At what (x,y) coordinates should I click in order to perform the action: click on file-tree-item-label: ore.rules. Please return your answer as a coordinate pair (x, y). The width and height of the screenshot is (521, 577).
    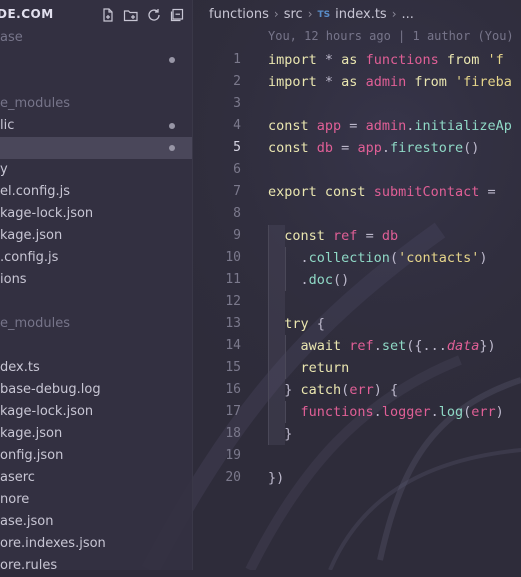
    Looking at the image, I should click on (29, 565).